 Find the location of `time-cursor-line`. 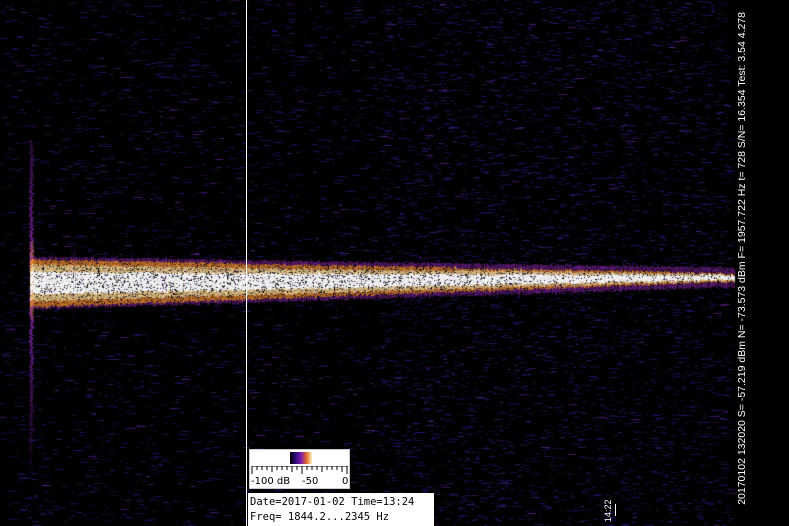

time-cursor-line is located at coordinates (246, 263).